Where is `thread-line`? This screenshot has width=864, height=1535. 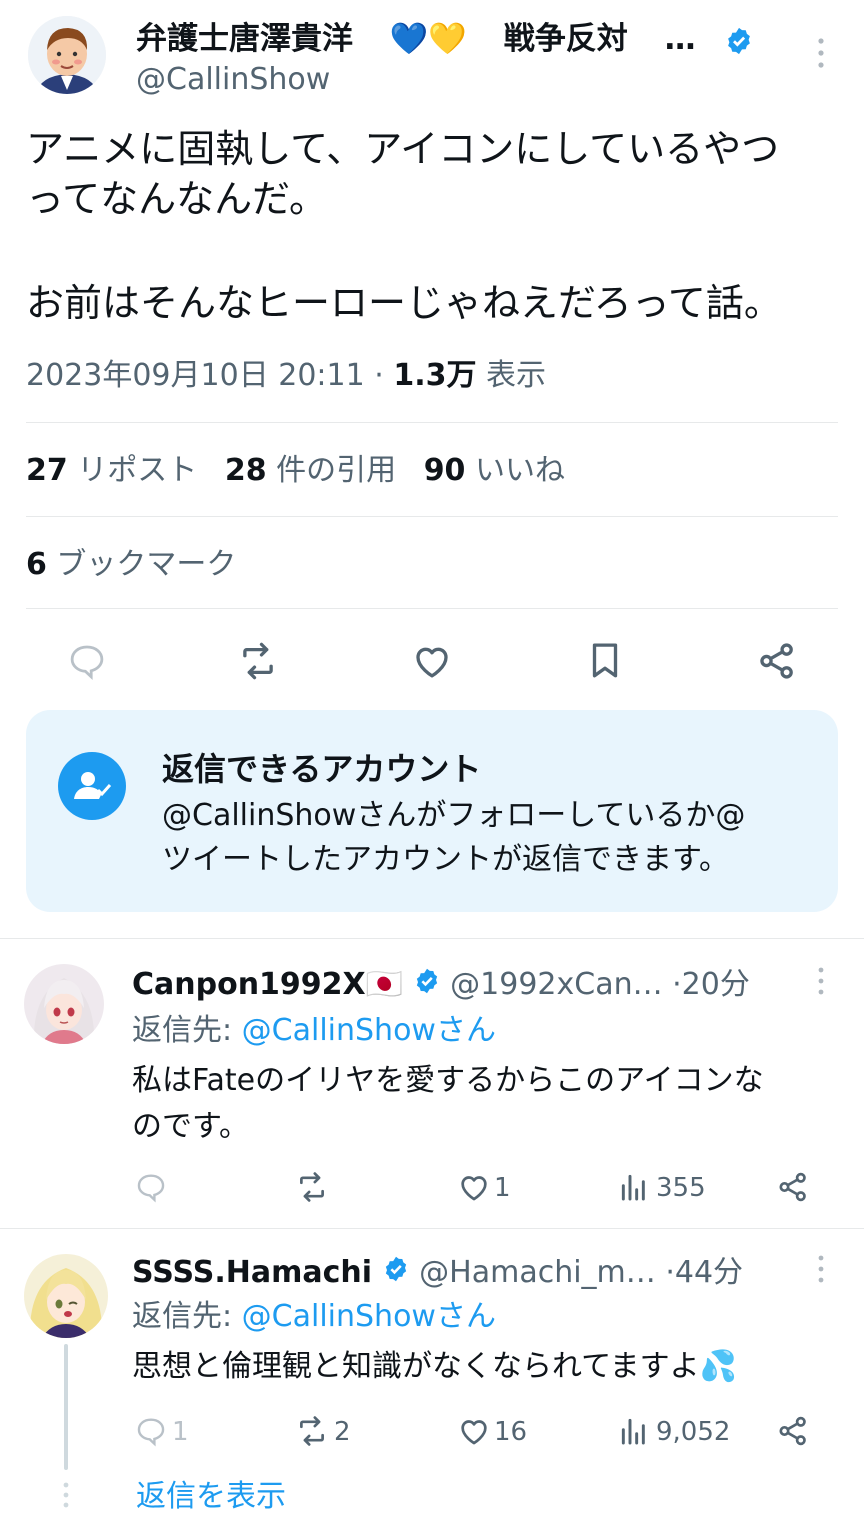
thread-line is located at coordinates (66, 1407).